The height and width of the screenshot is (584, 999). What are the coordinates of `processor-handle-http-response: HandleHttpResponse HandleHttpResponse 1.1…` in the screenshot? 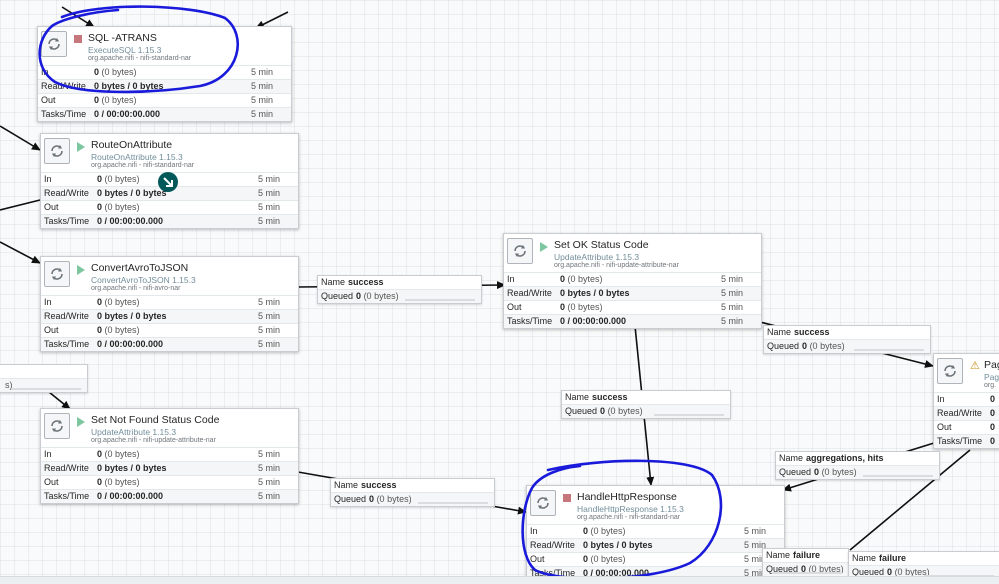 It's located at (655, 533).